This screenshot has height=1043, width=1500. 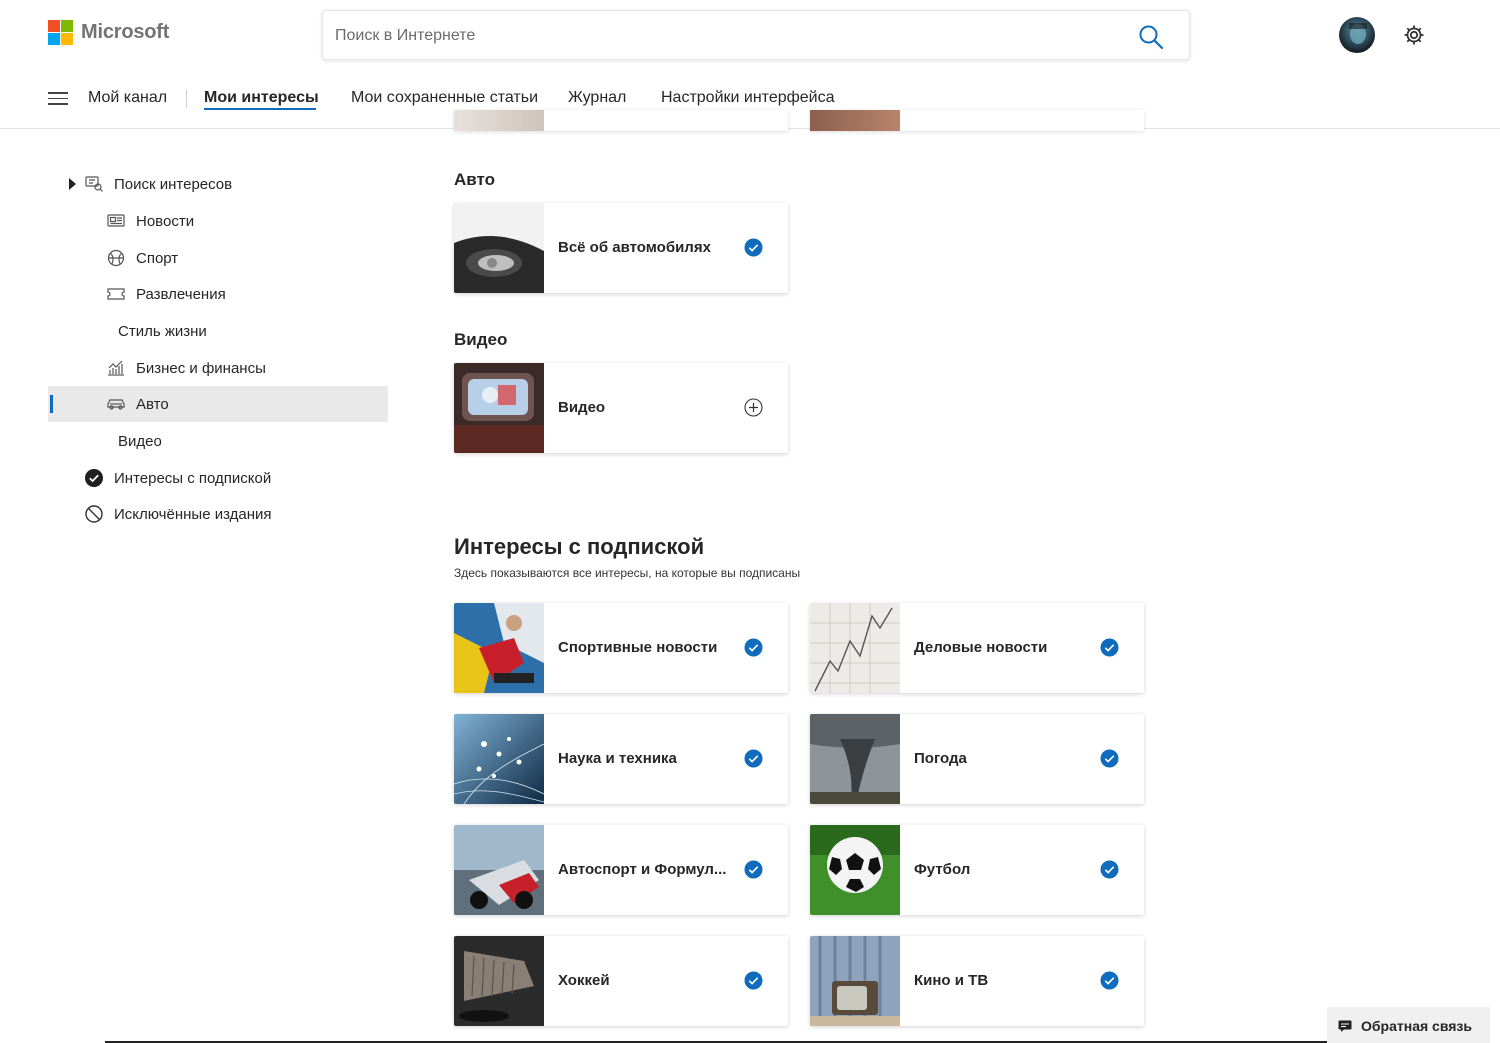 I want to click on expand-arrow-icon, so click(x=72, y=184).